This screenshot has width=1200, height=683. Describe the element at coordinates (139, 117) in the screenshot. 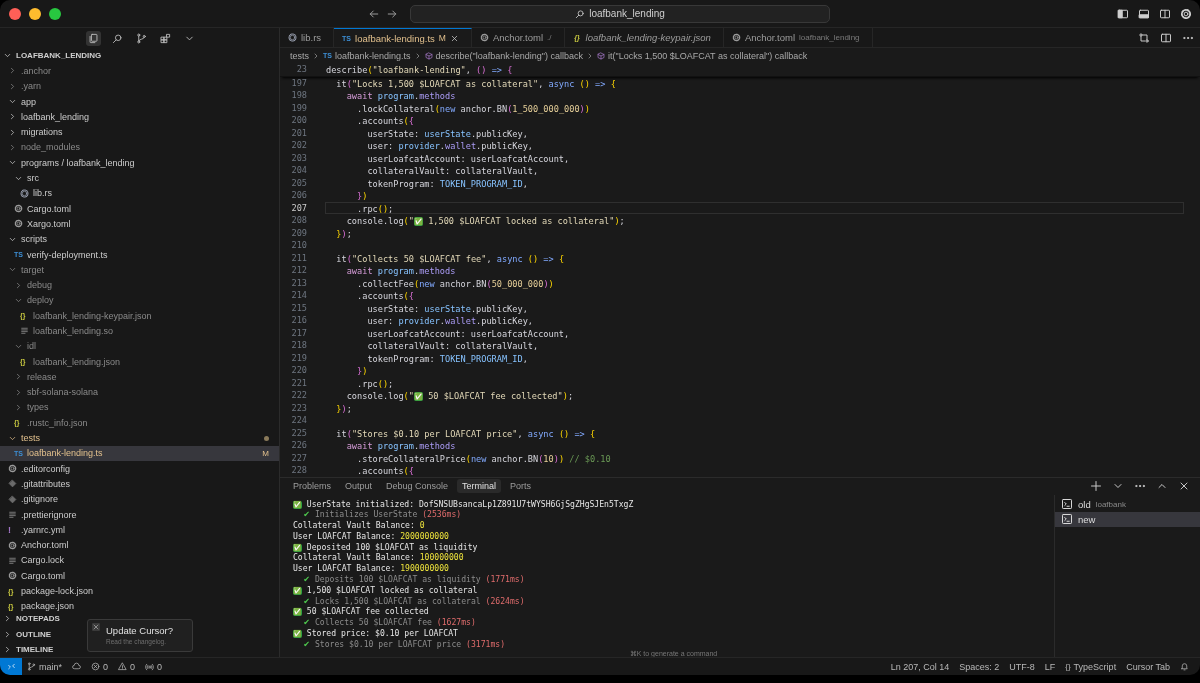

I see `tree-item: loafbank_lending` at that location.